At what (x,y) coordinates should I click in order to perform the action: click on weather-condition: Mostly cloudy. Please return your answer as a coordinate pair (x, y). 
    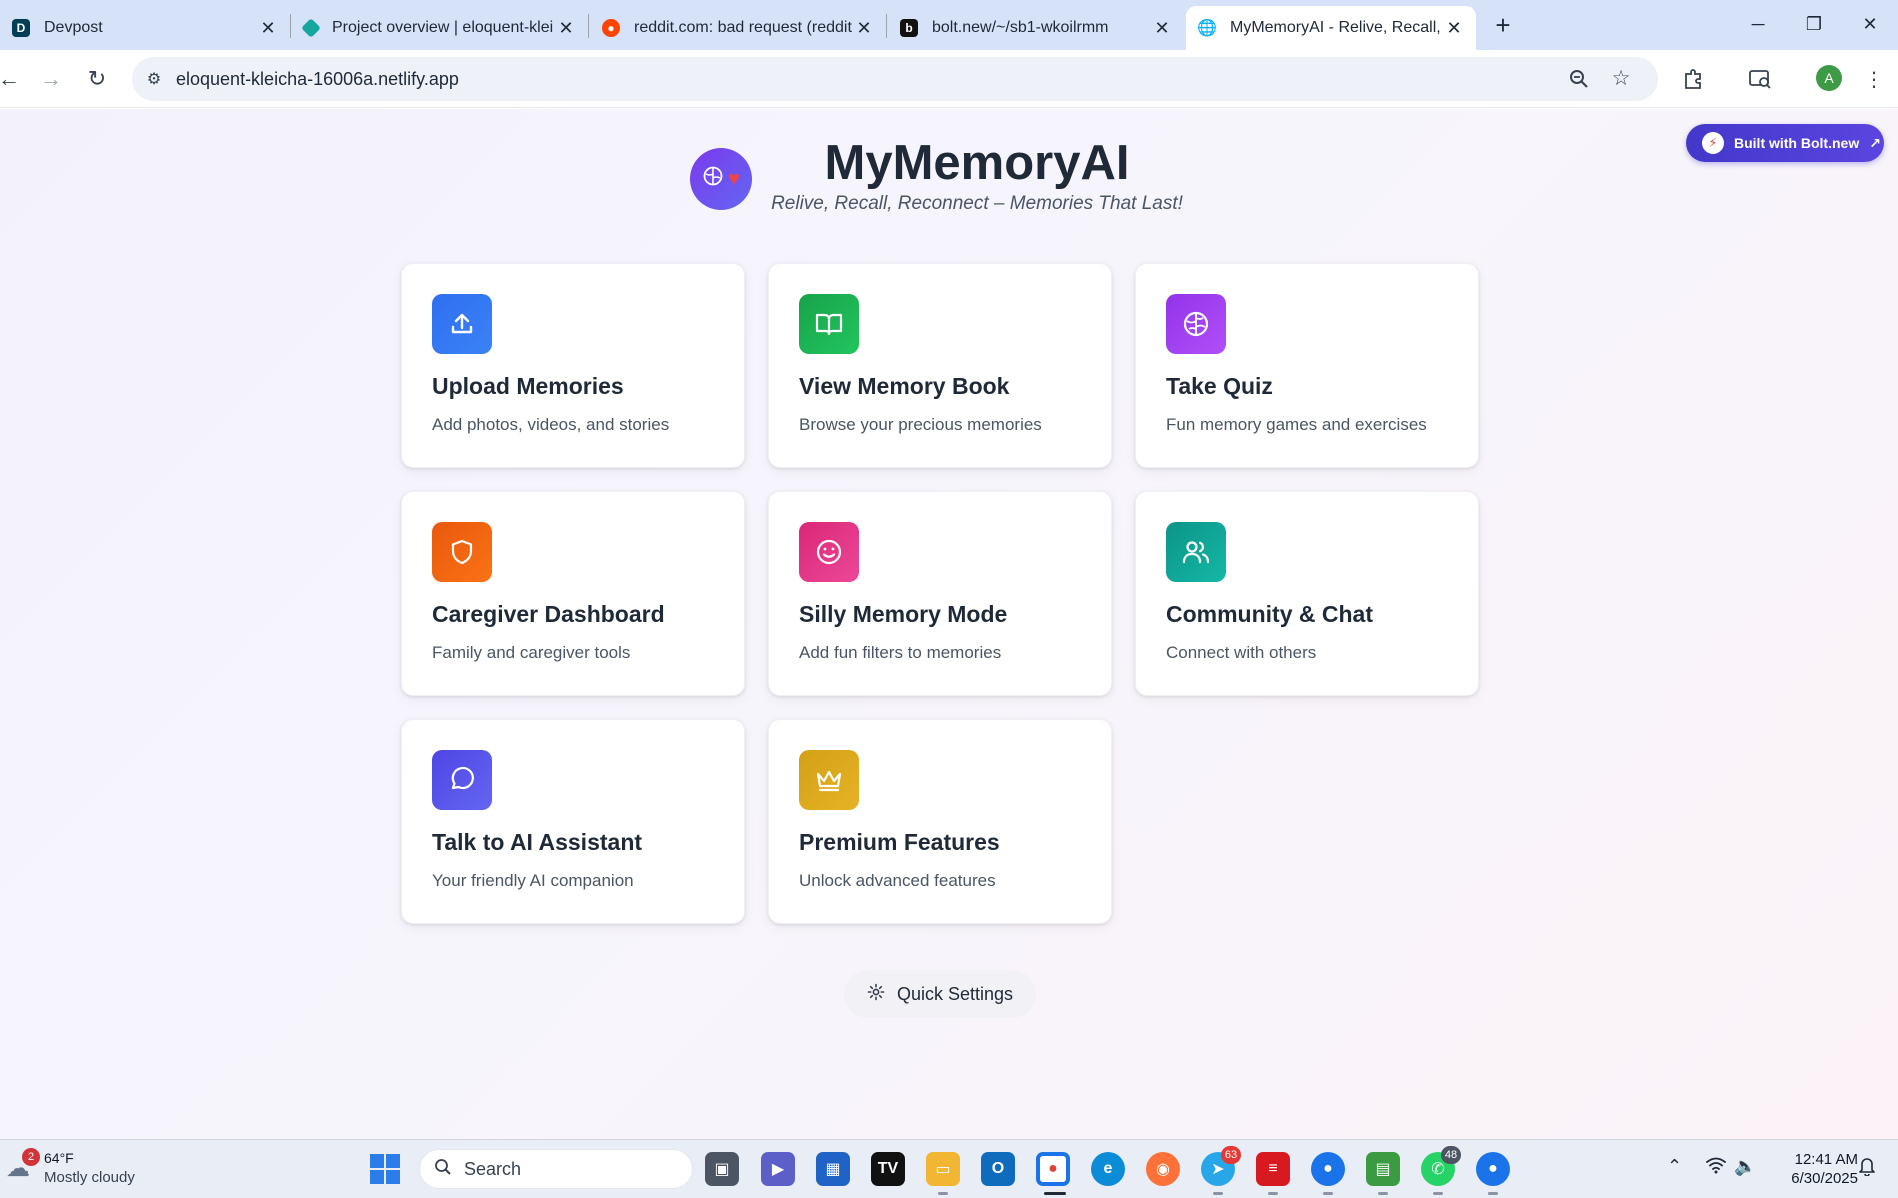
    Looking at the image, I should click on (89, 1177).